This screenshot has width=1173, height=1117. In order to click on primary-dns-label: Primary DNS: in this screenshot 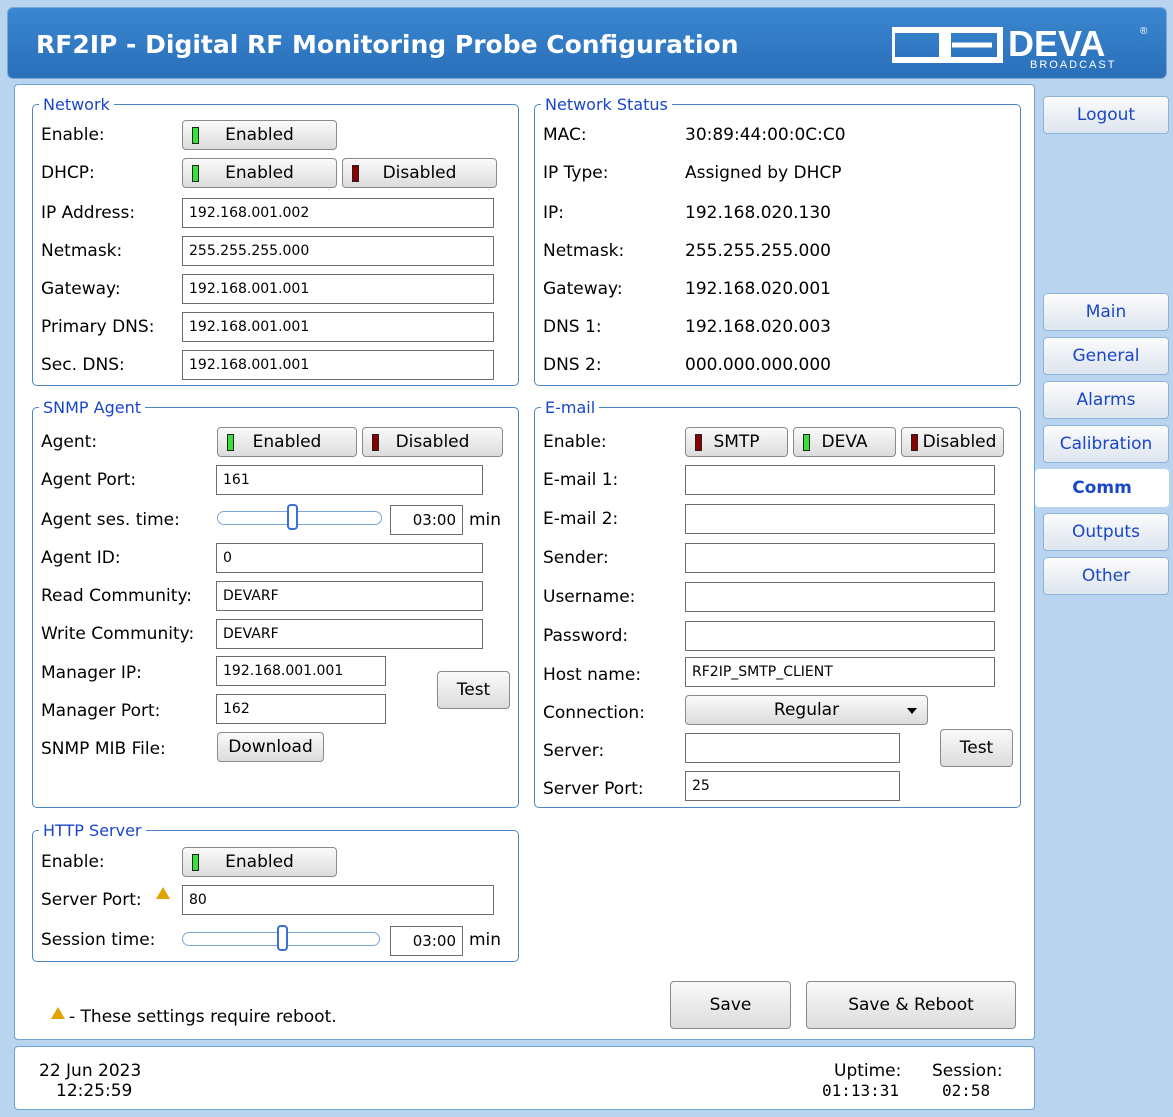, I will do `click(98, 327)`.